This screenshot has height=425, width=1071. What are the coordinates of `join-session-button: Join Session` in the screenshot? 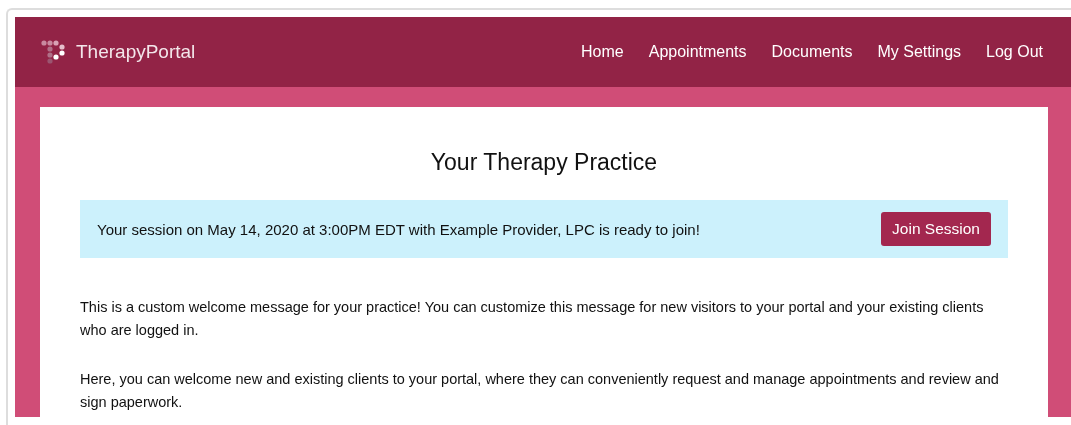 It's located at (936, 229).